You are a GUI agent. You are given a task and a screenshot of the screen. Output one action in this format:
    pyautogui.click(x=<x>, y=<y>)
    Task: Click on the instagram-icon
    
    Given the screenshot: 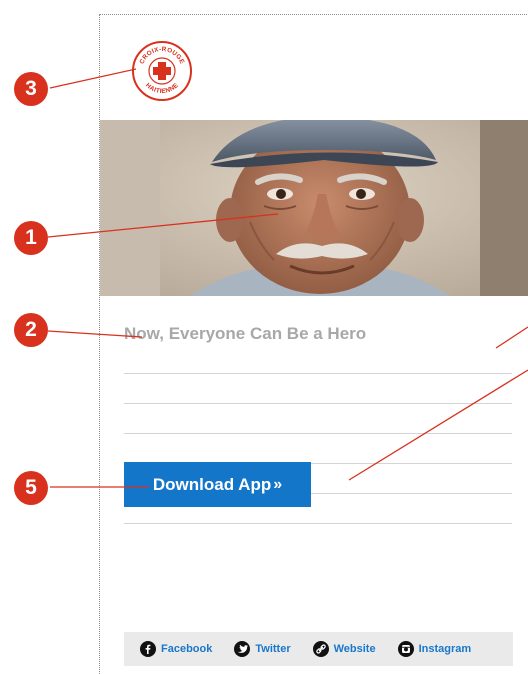 What is the action you would take?
    pyautogui.click(x=405, y=649)
    